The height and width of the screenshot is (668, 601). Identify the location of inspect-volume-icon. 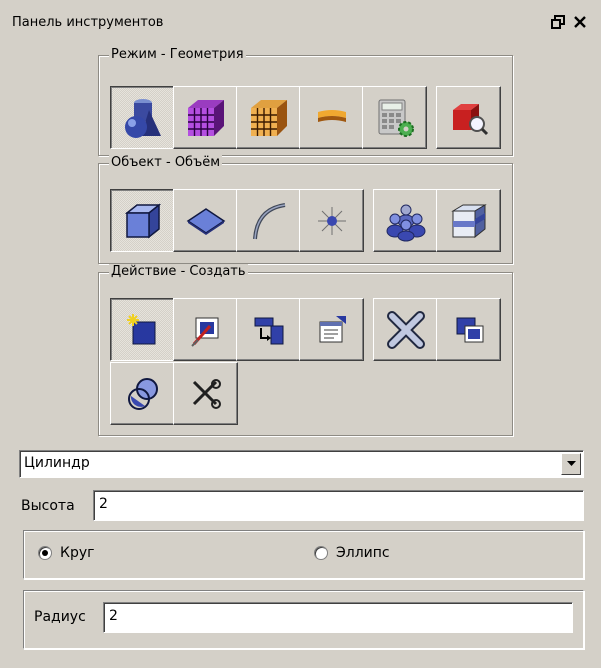
(470, 119).